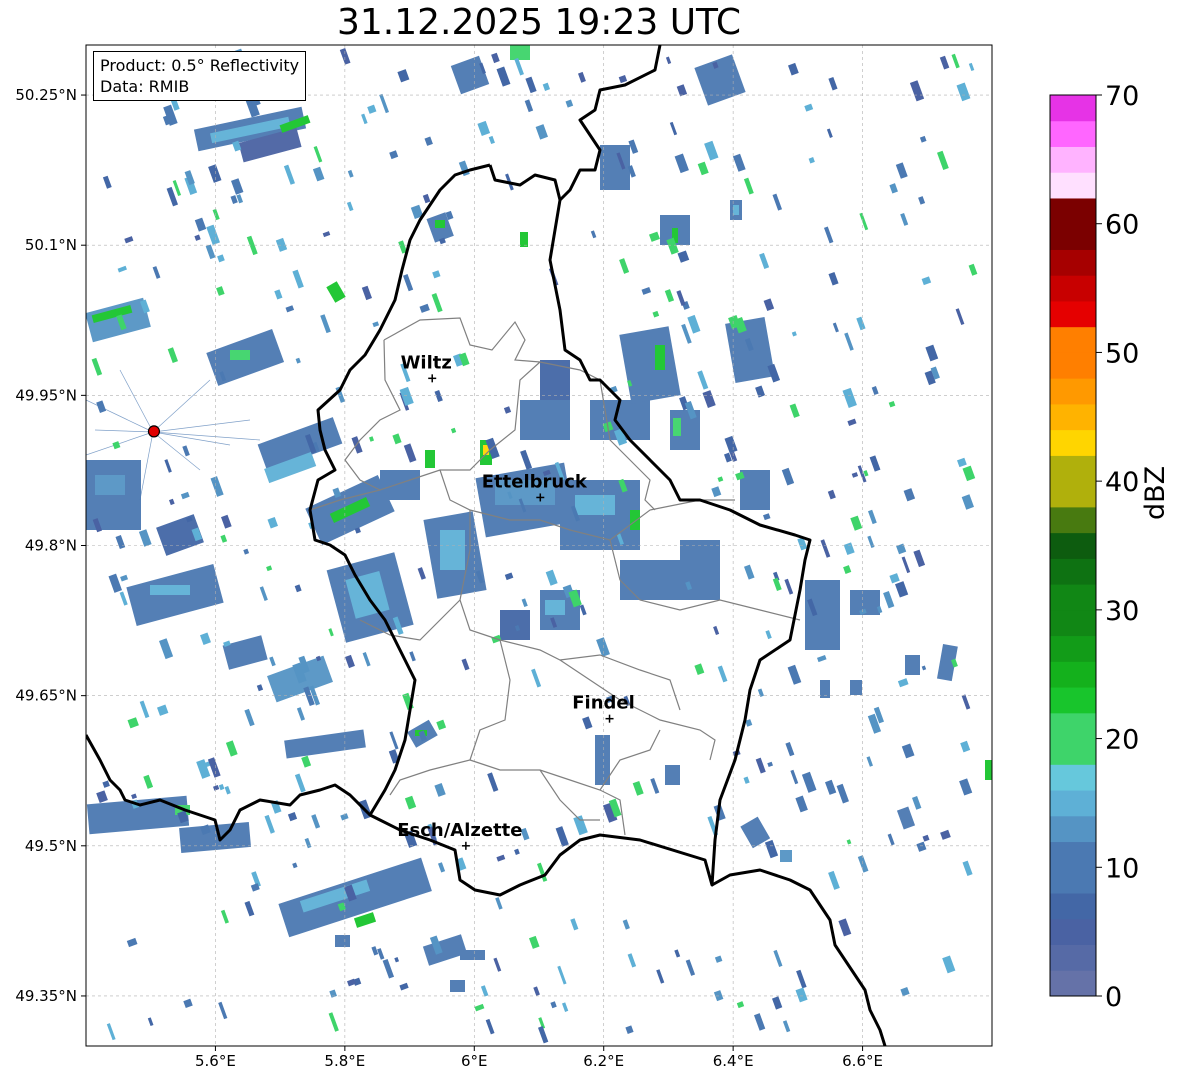  Describe the element at coordinates (1122, 96) in the screenshot. I see `colorbar-tick-label: 70` at that location.